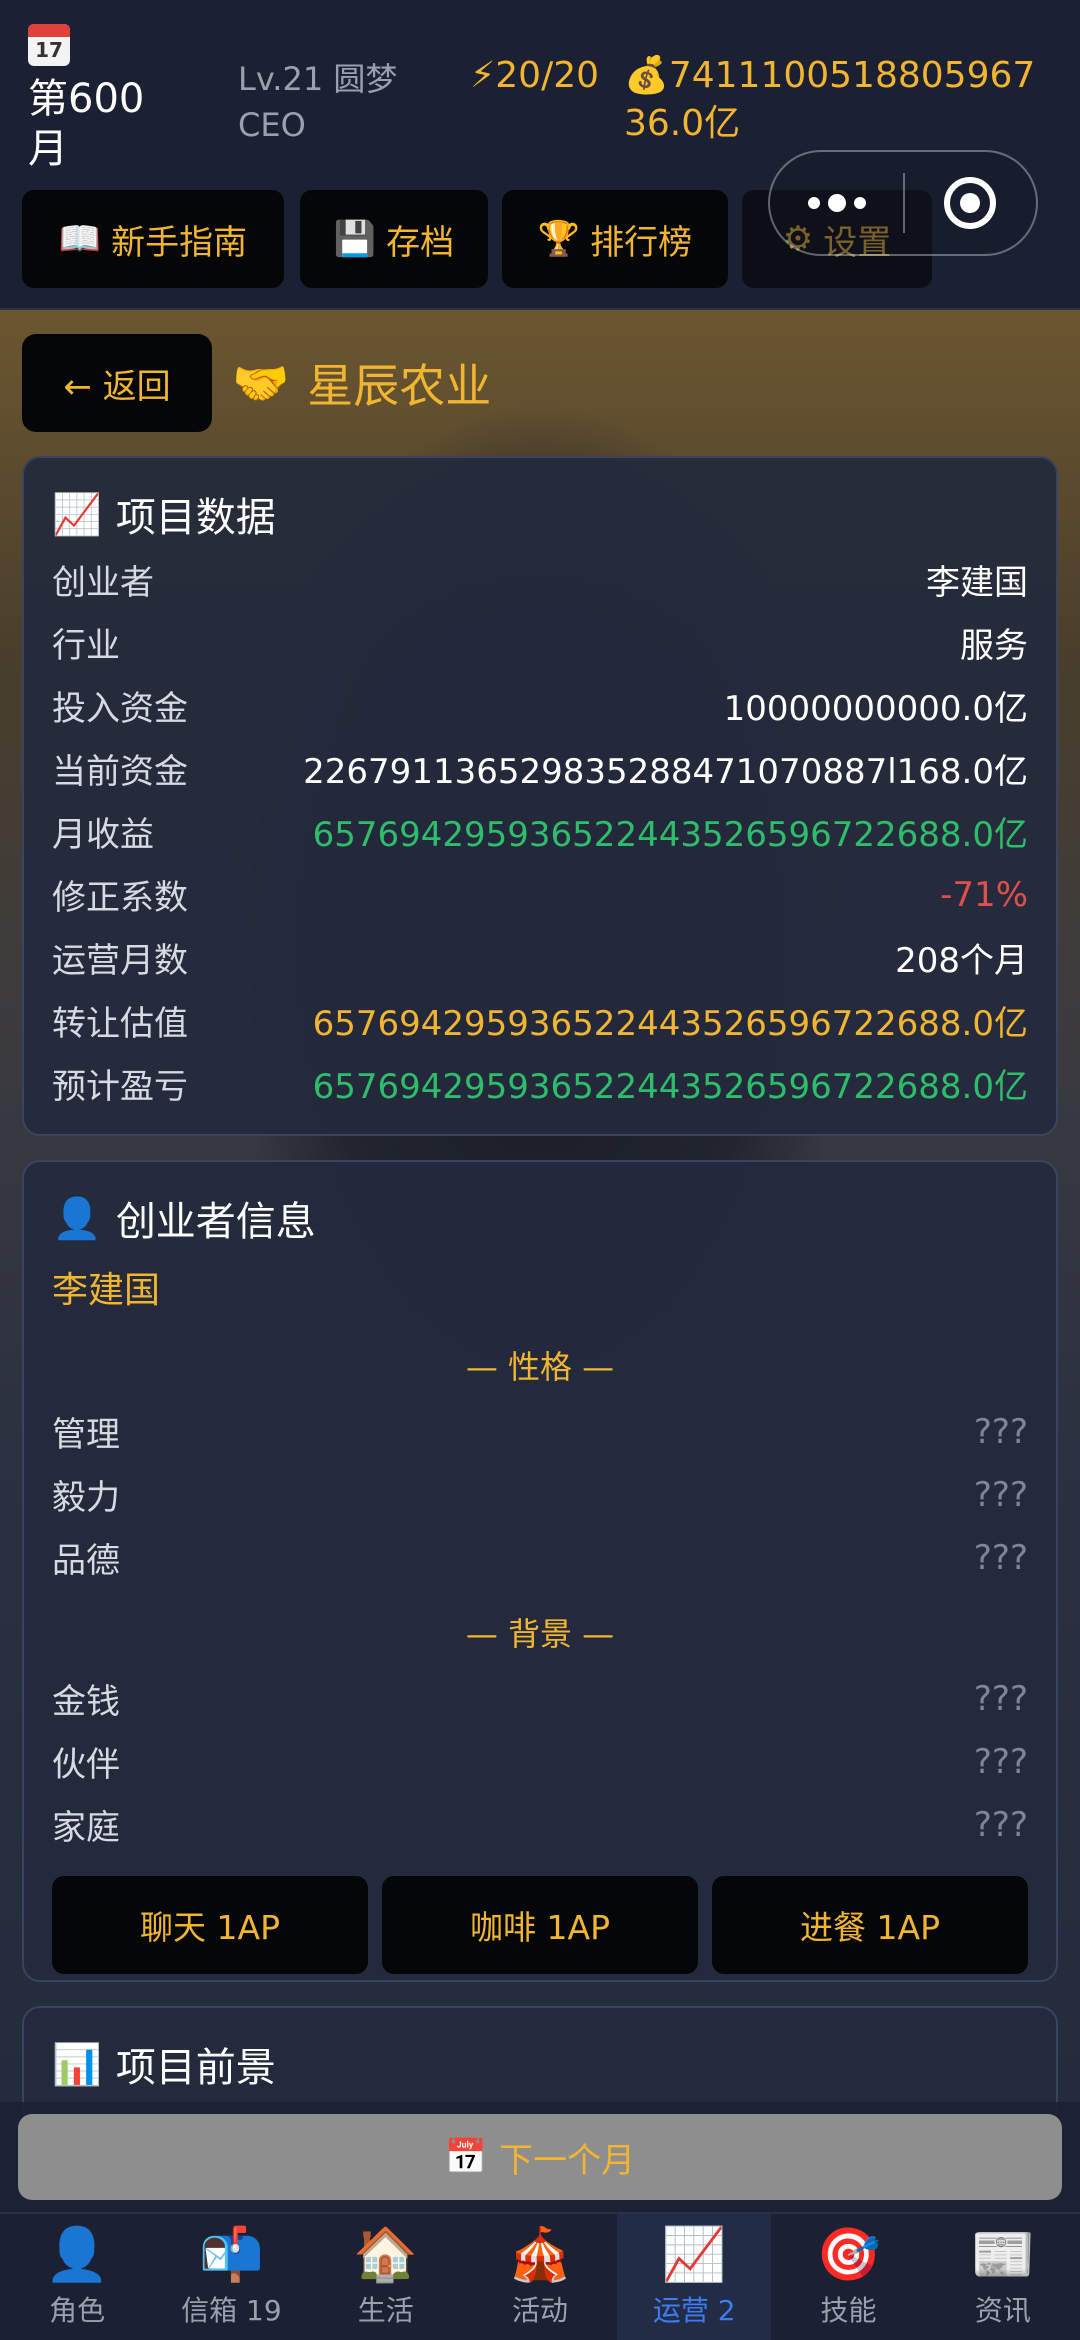  Describe the element at coordinates (540, 835) in the screenshot. I see `data-row-monthly-income: 月收益 657694295936522443526596722688.0亿` at that location.